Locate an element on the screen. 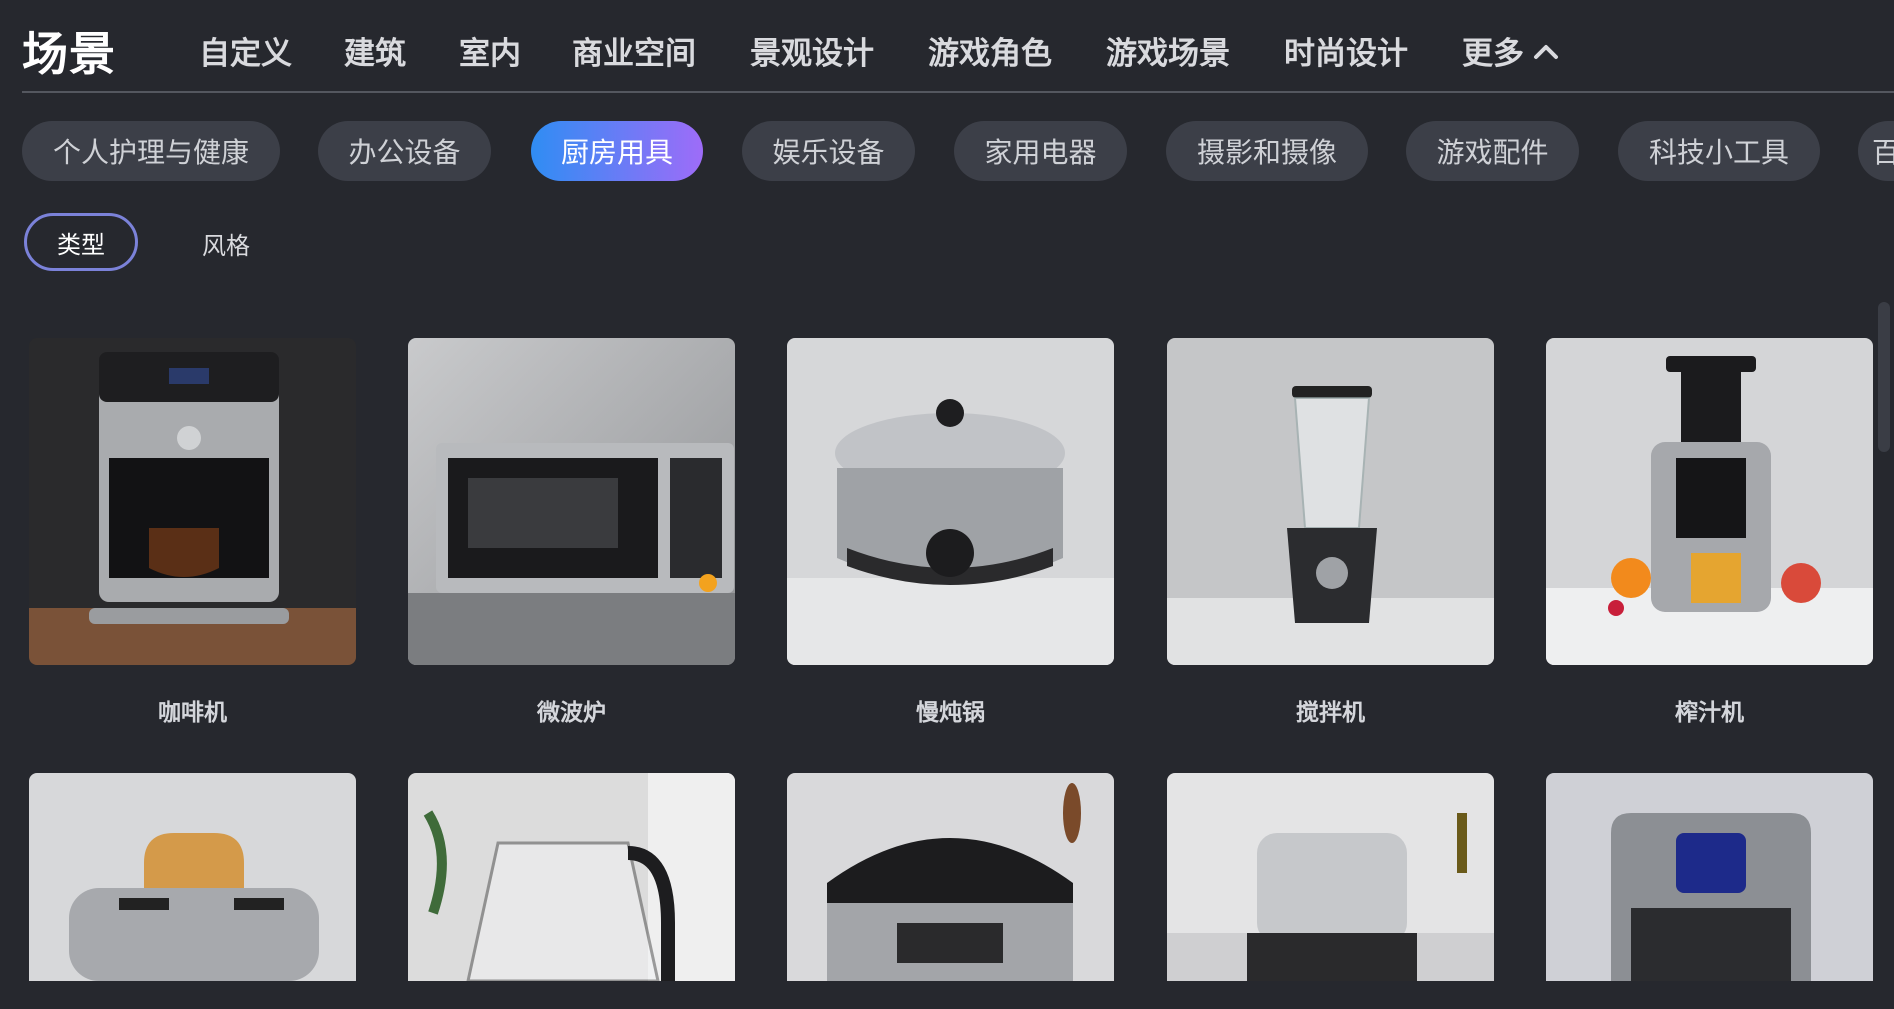 The image size is (1894, 1009). scrollbar-thumb is located at coordinates (1884, 377).